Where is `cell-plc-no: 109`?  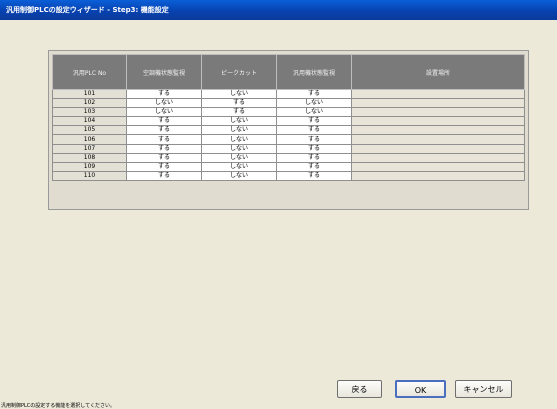 cell-plc-no: 109 is located at coordinates (89, 166).